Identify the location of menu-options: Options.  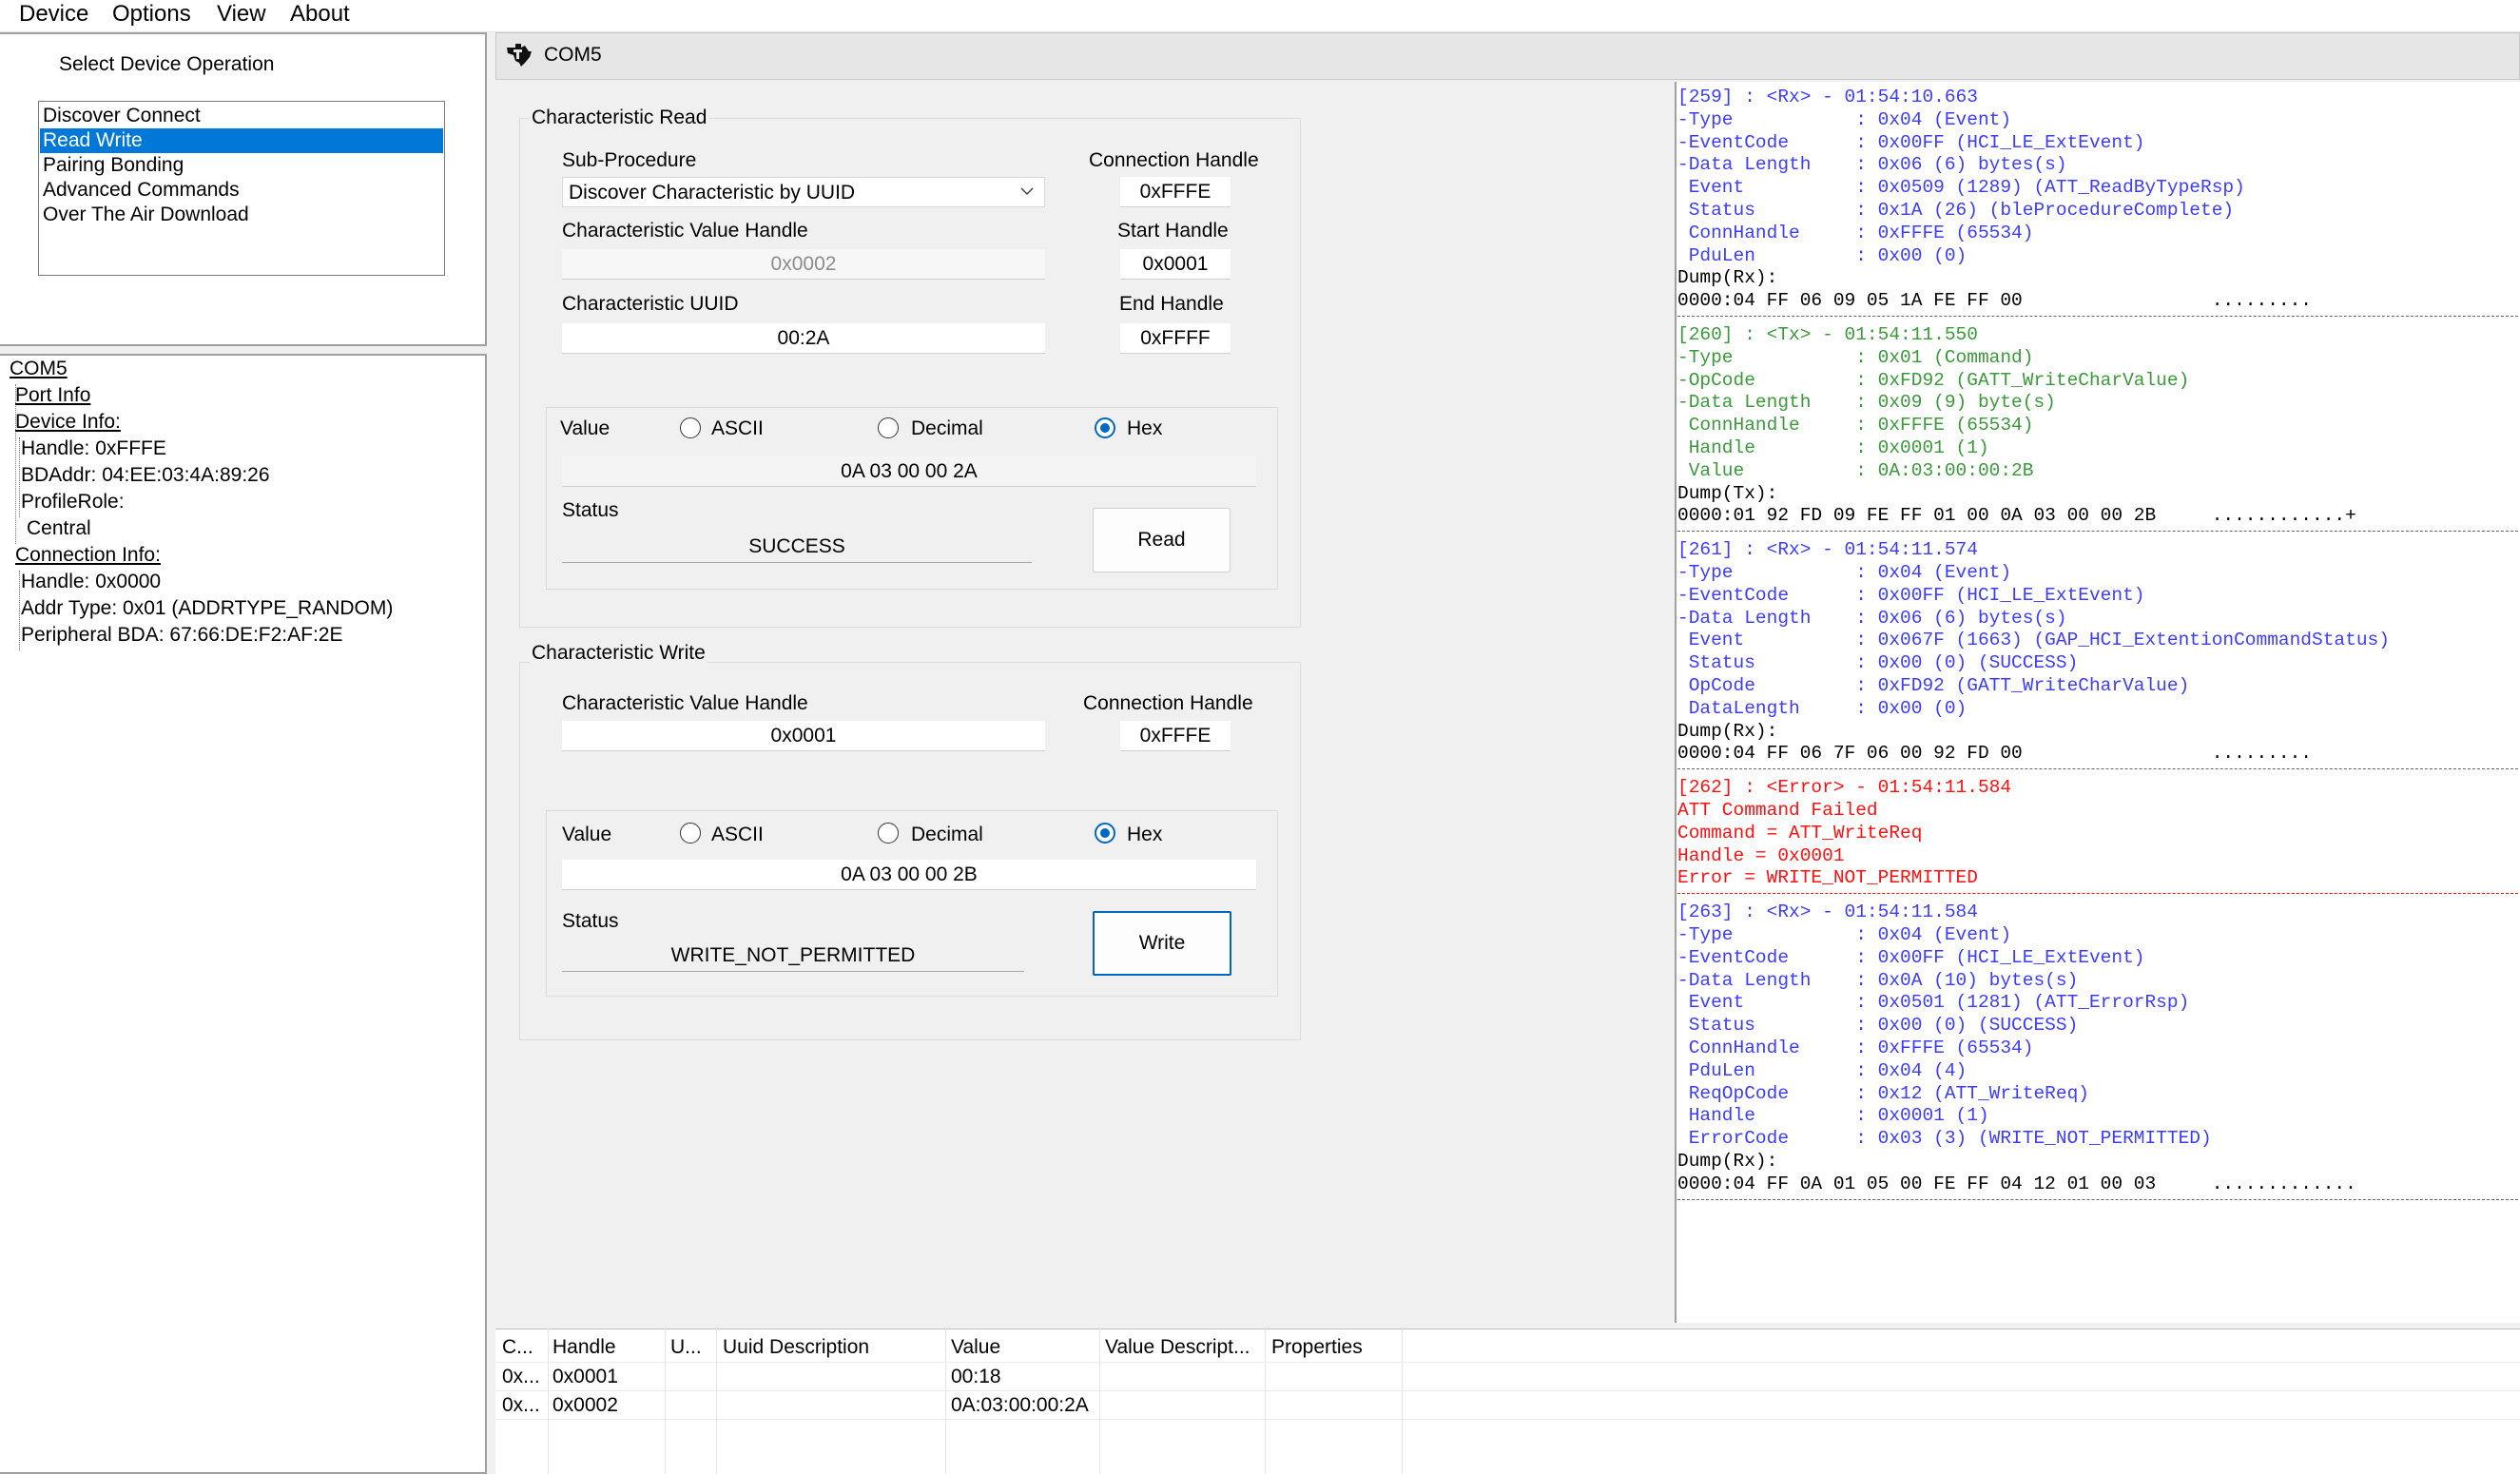
(152, 14).